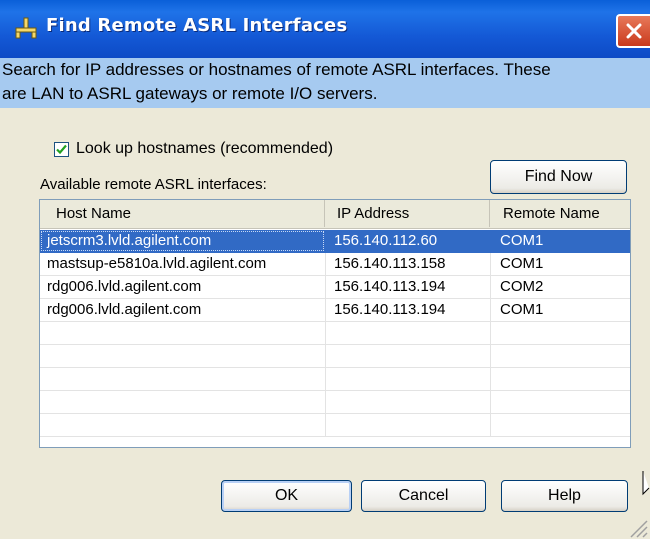 This screenshot has height=539, width=650. Describe the element at coordinates (637, 527) in the screenshot. I see `resize-grip-icon` at that location.